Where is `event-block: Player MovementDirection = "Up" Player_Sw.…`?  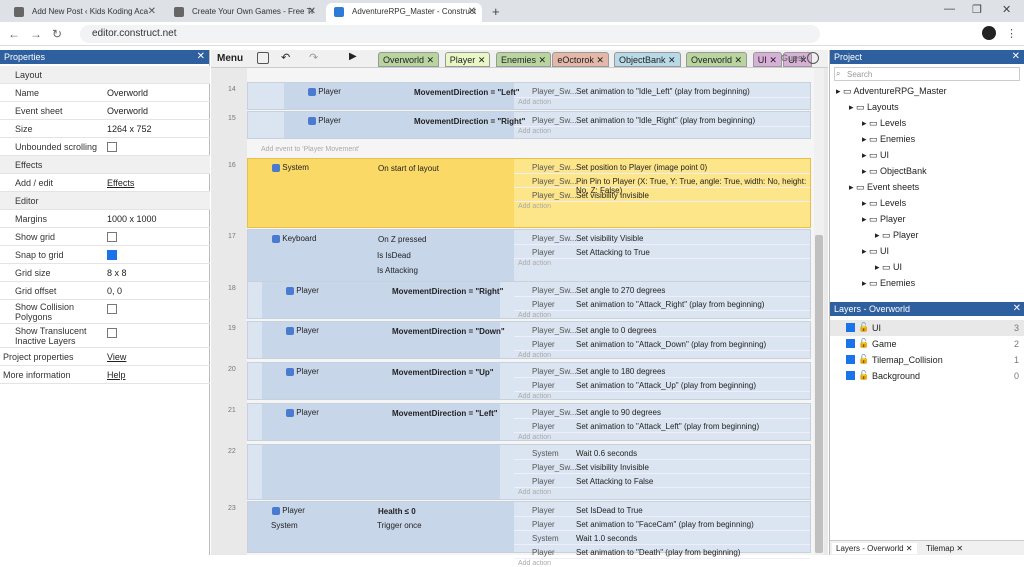 event-block: Player MovementDirection = "Up" Player_Sw.… is located at coordinates (529, 381).